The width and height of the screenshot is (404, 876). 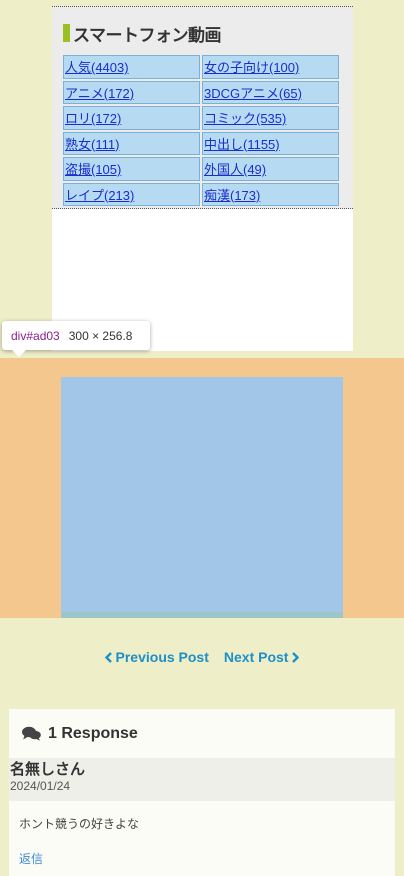 What do you see at coordinates (270, 169) in the screenshot?
I see `category-cell: 外国人(49)` at bounding box center [270, 169].